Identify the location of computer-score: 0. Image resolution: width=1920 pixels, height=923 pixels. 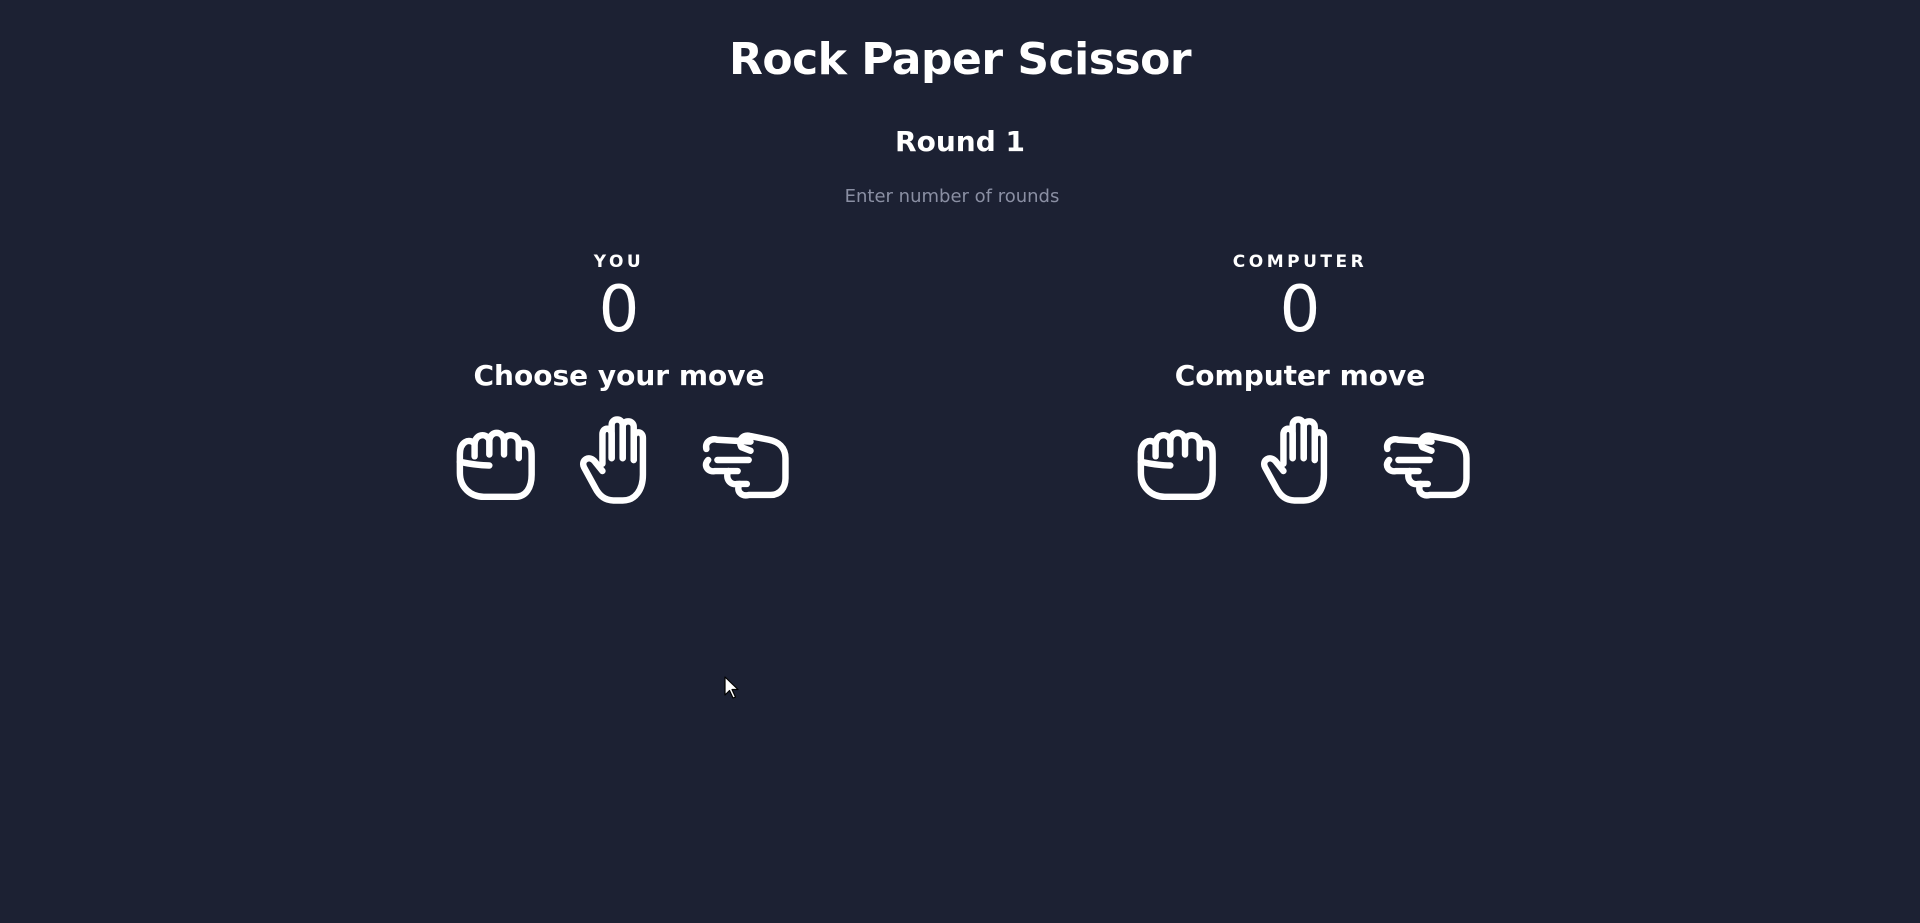
(1300, 310).